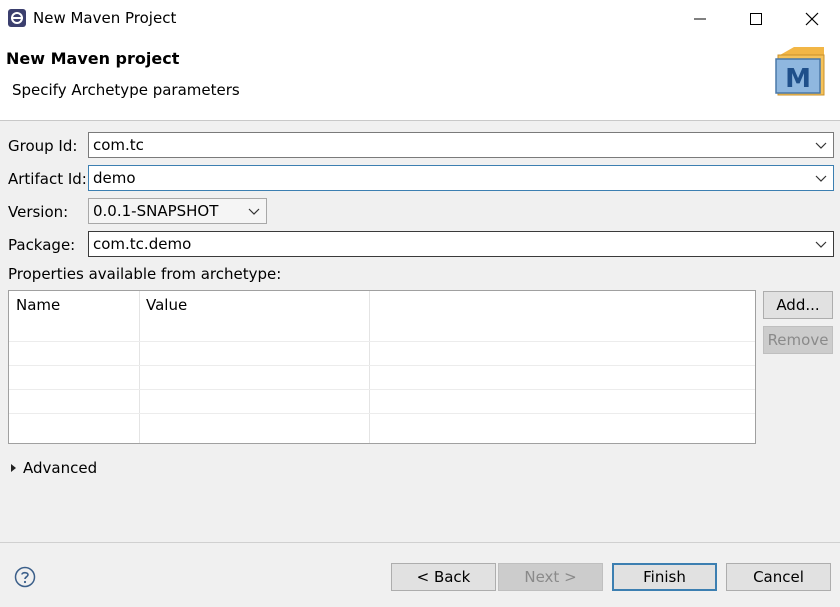 The height and width of the screenshot is (607, 840). I want to click on group-id-combo: com.tc, so click(461, 145).